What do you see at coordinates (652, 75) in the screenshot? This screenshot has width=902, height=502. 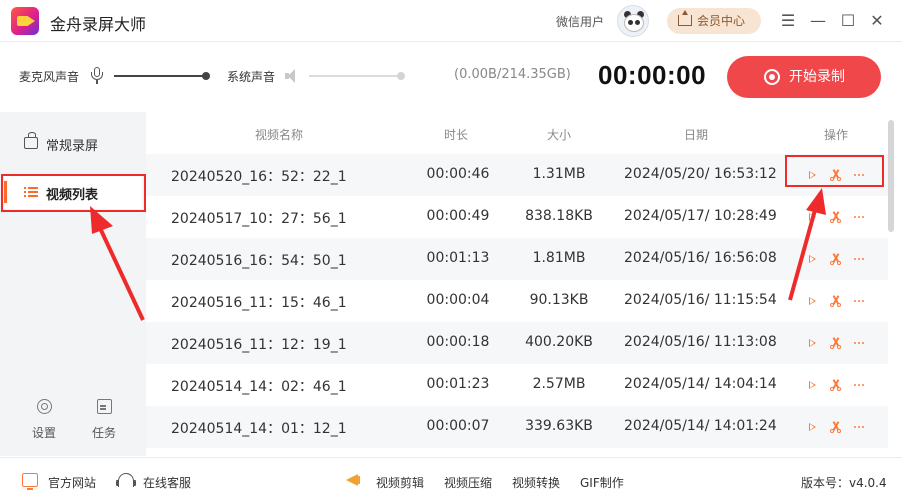 I see `record-timer: 00:00:00` at bounding box center [652, 75].